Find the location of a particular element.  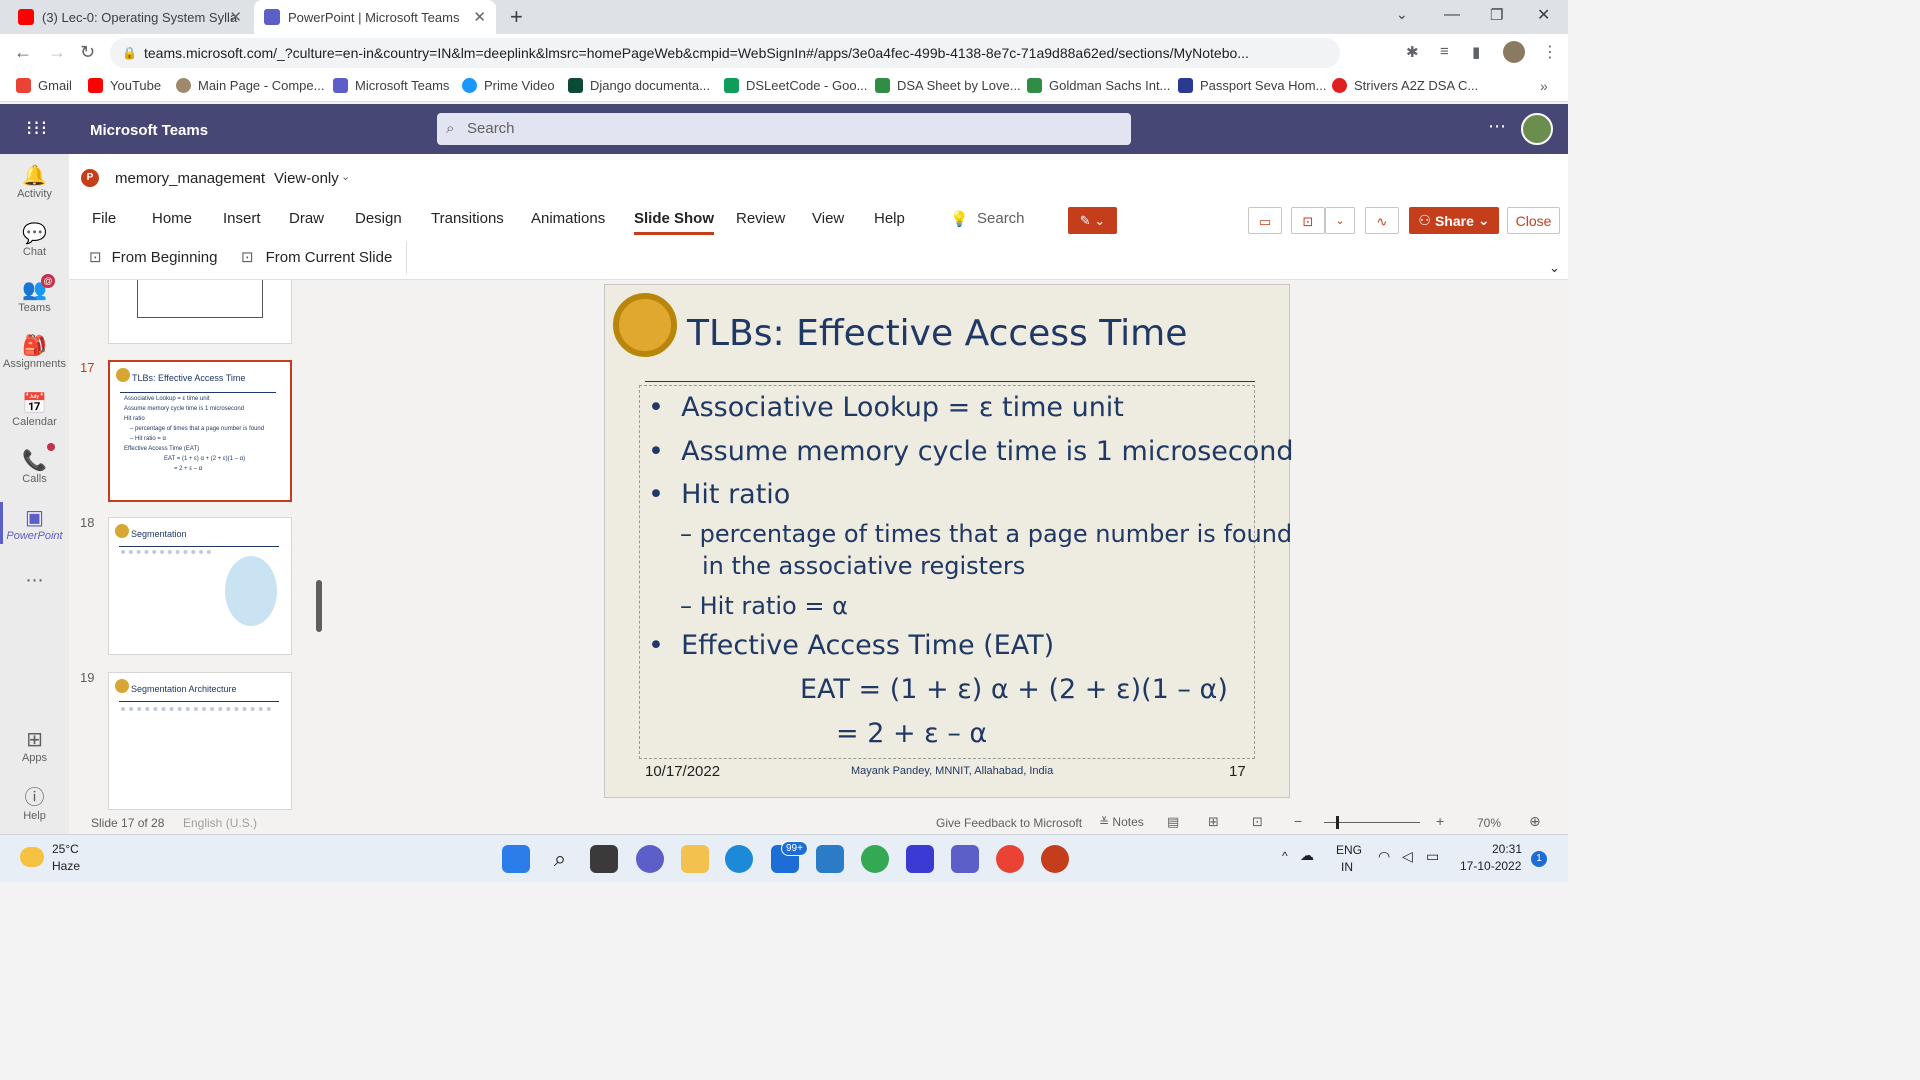

menu-transitions: Transitions is located at coordinates (467, 218).